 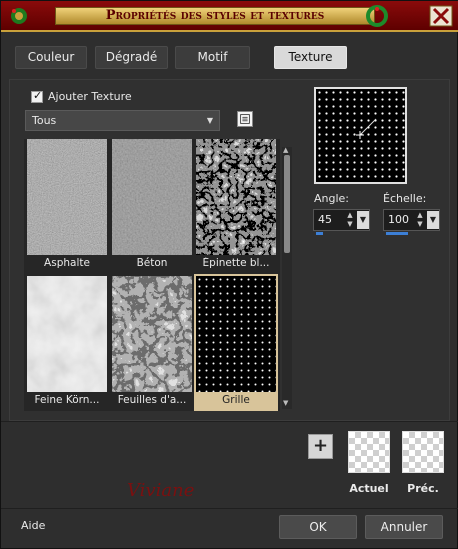 What do you see at coordinates (369, 452) in the screenshot?
I see `current-swatch` at bounding box center [369, 452].